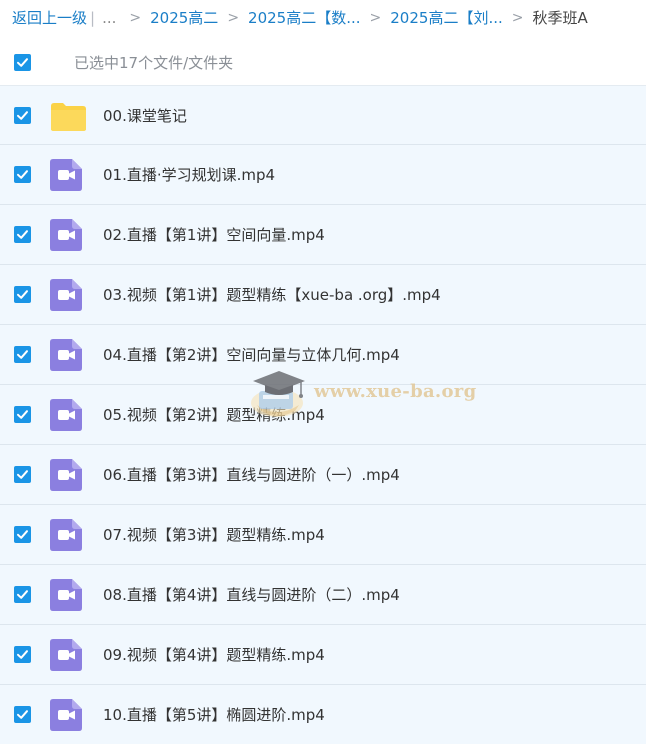  I want to click on breadcrumb-current: 秋季班A, so click(560, 18).